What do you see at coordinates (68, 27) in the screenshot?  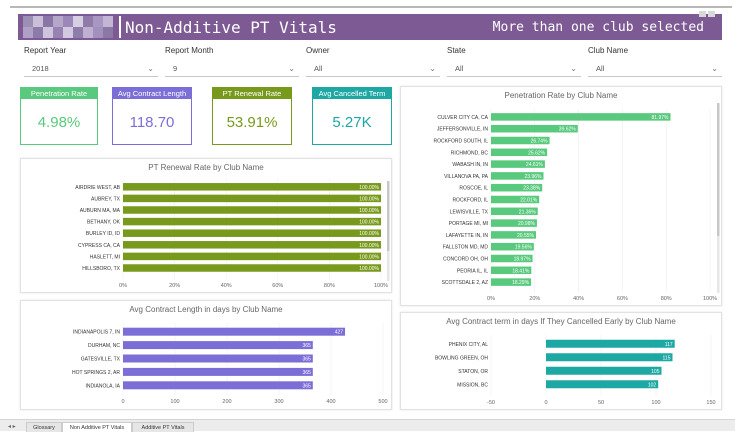 I see `blurred-logo` at bounding box center [68, 27].